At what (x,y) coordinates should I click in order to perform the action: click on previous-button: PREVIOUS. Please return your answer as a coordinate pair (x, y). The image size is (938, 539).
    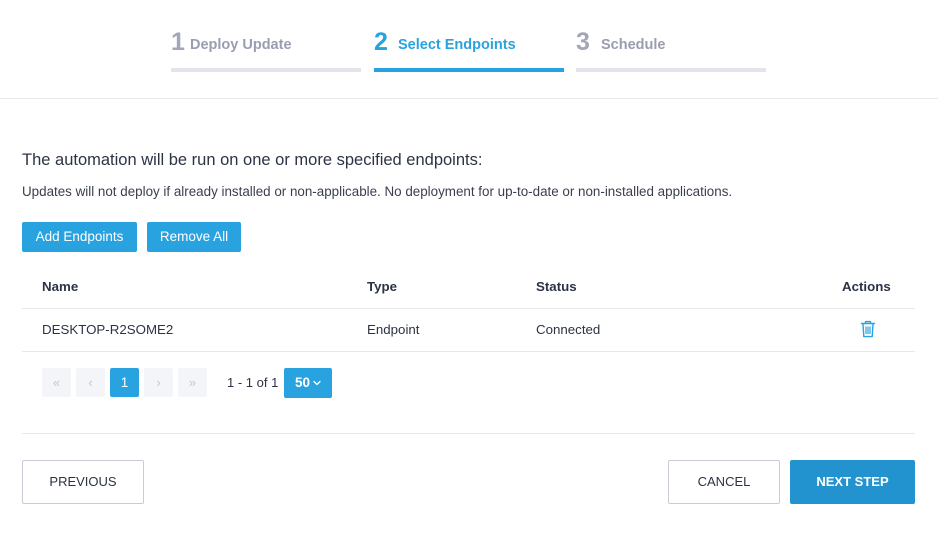
    Looking at the image, I should click on (83, 482).